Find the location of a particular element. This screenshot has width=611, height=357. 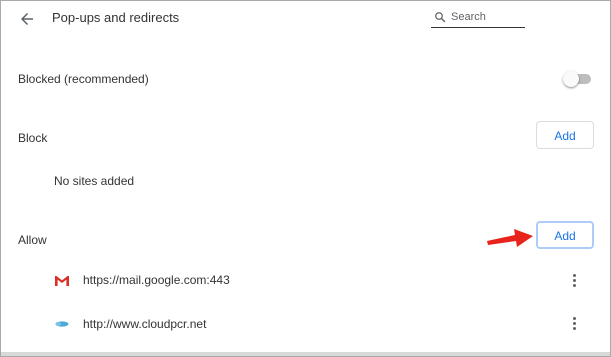

gmail-icon is located at coordinates (62, 281).